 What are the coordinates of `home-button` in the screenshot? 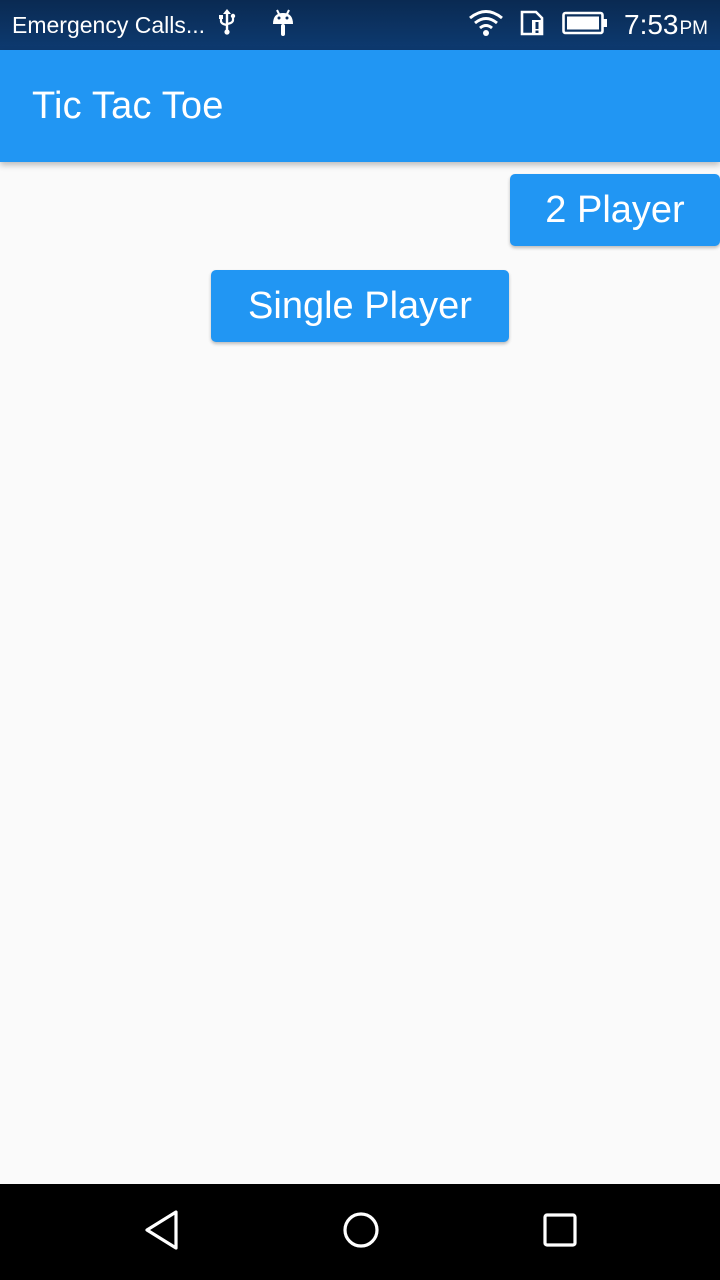 It's located at (361, 1232).